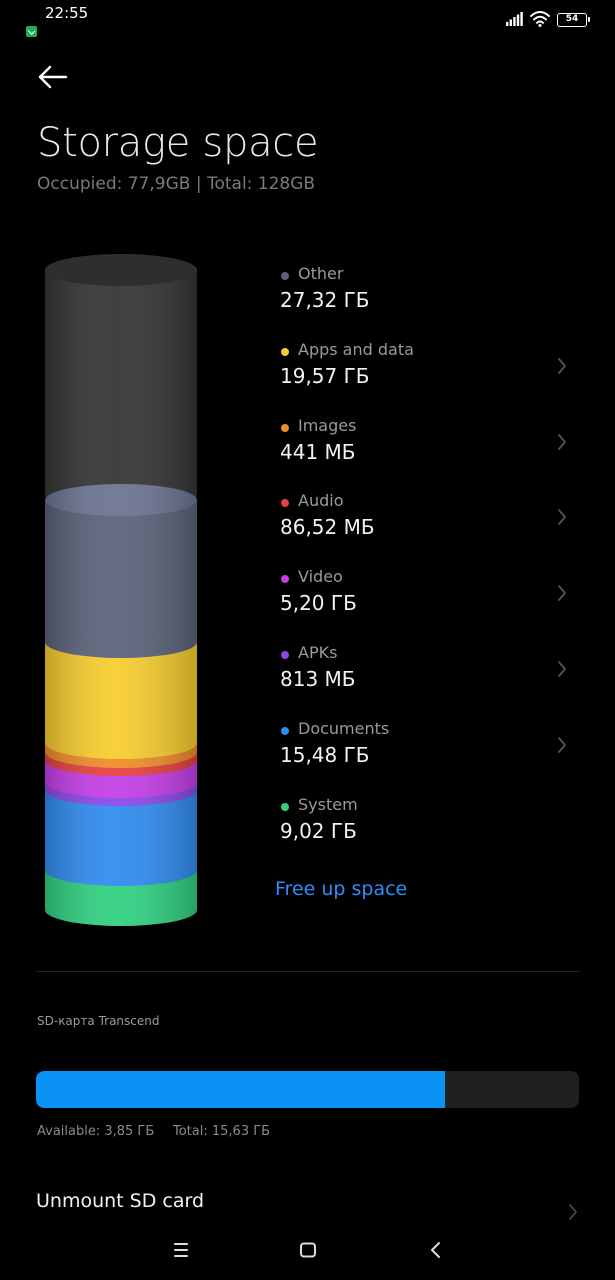 The image size is (615, 1280). What do you see at coordinates (430, 827) in the screenshot?
I see `storage-item-system: System 9,02 ГБ` at bounding box center [430, 827].